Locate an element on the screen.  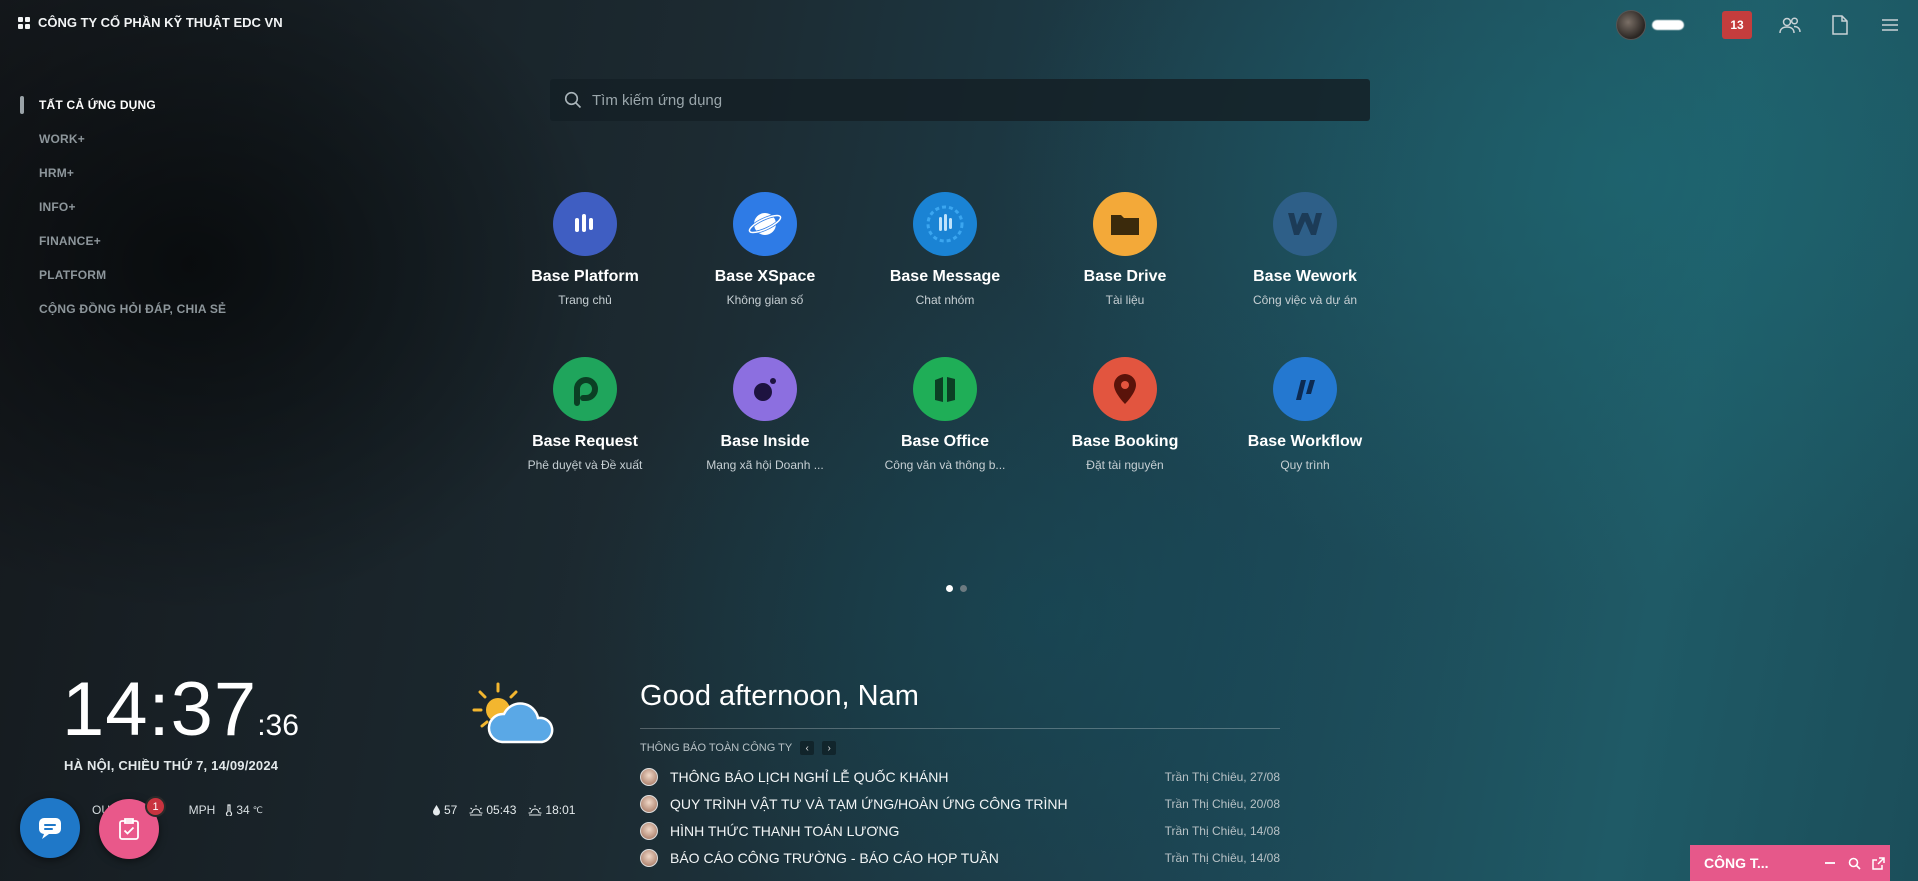
app-base-drive: Base Drive Tài liệu is located at coordinates (1125, 249).